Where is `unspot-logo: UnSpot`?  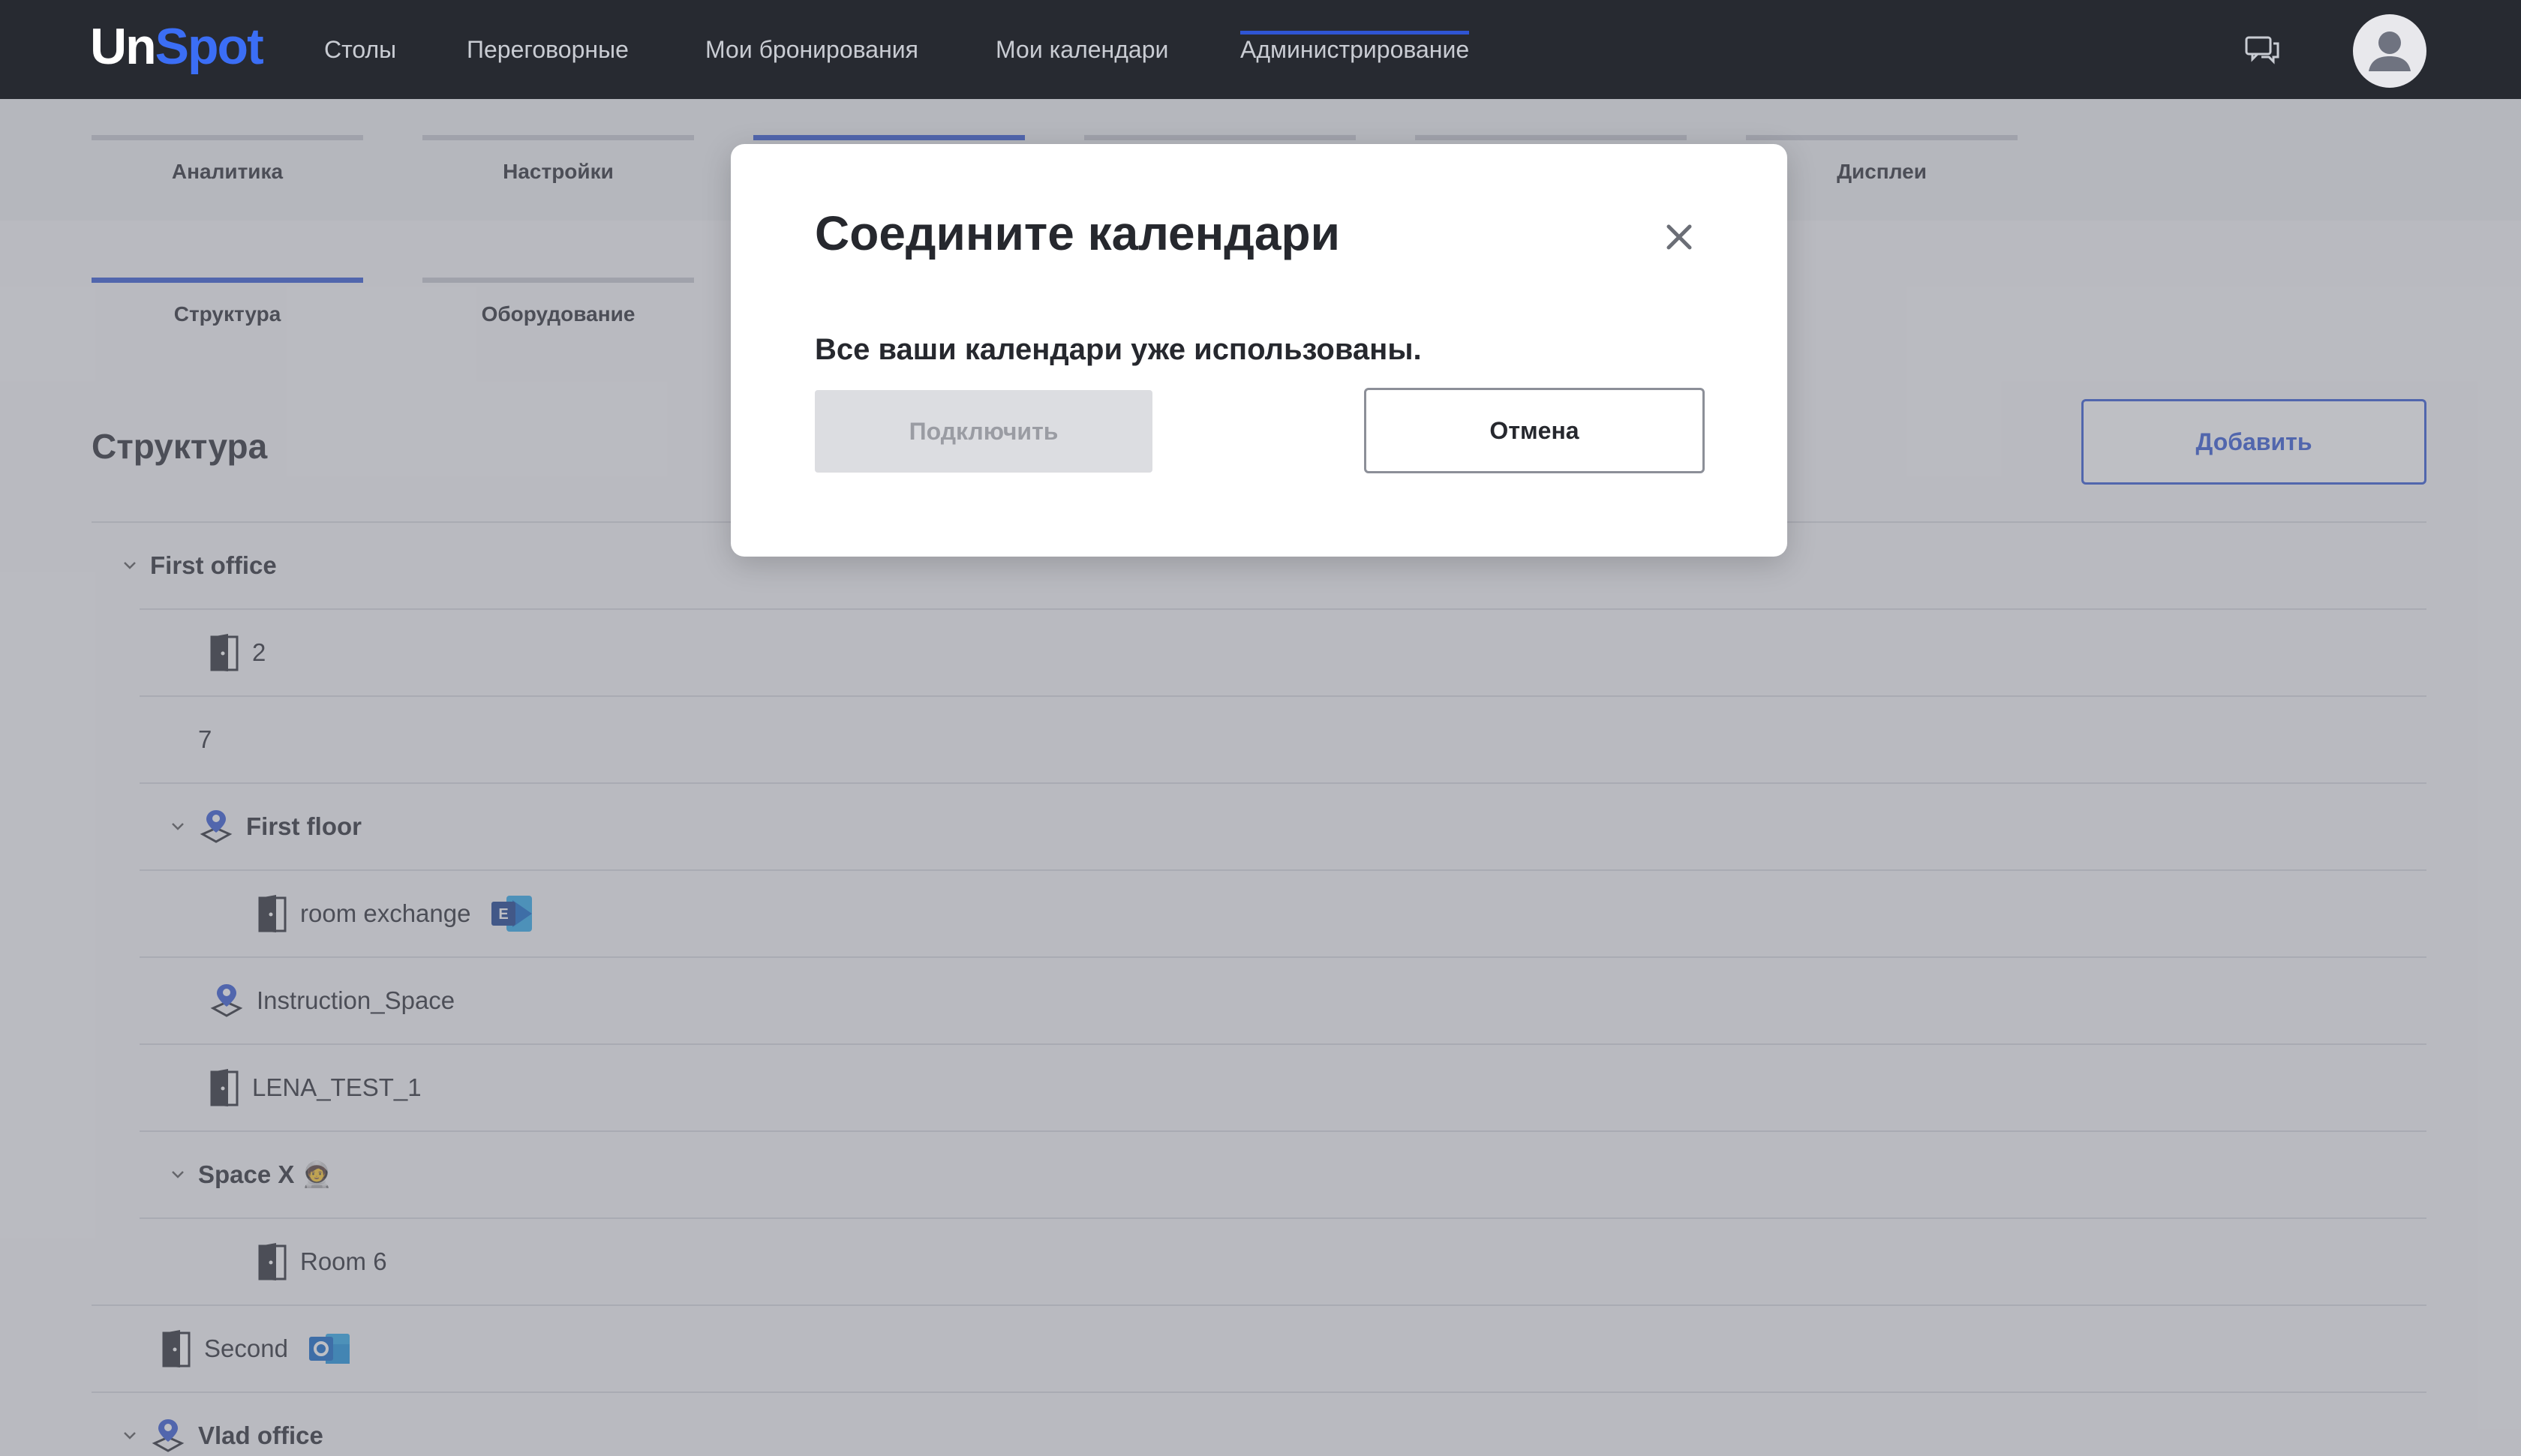
unspot-logo: UnSpot is located at coordinates (177, 47).